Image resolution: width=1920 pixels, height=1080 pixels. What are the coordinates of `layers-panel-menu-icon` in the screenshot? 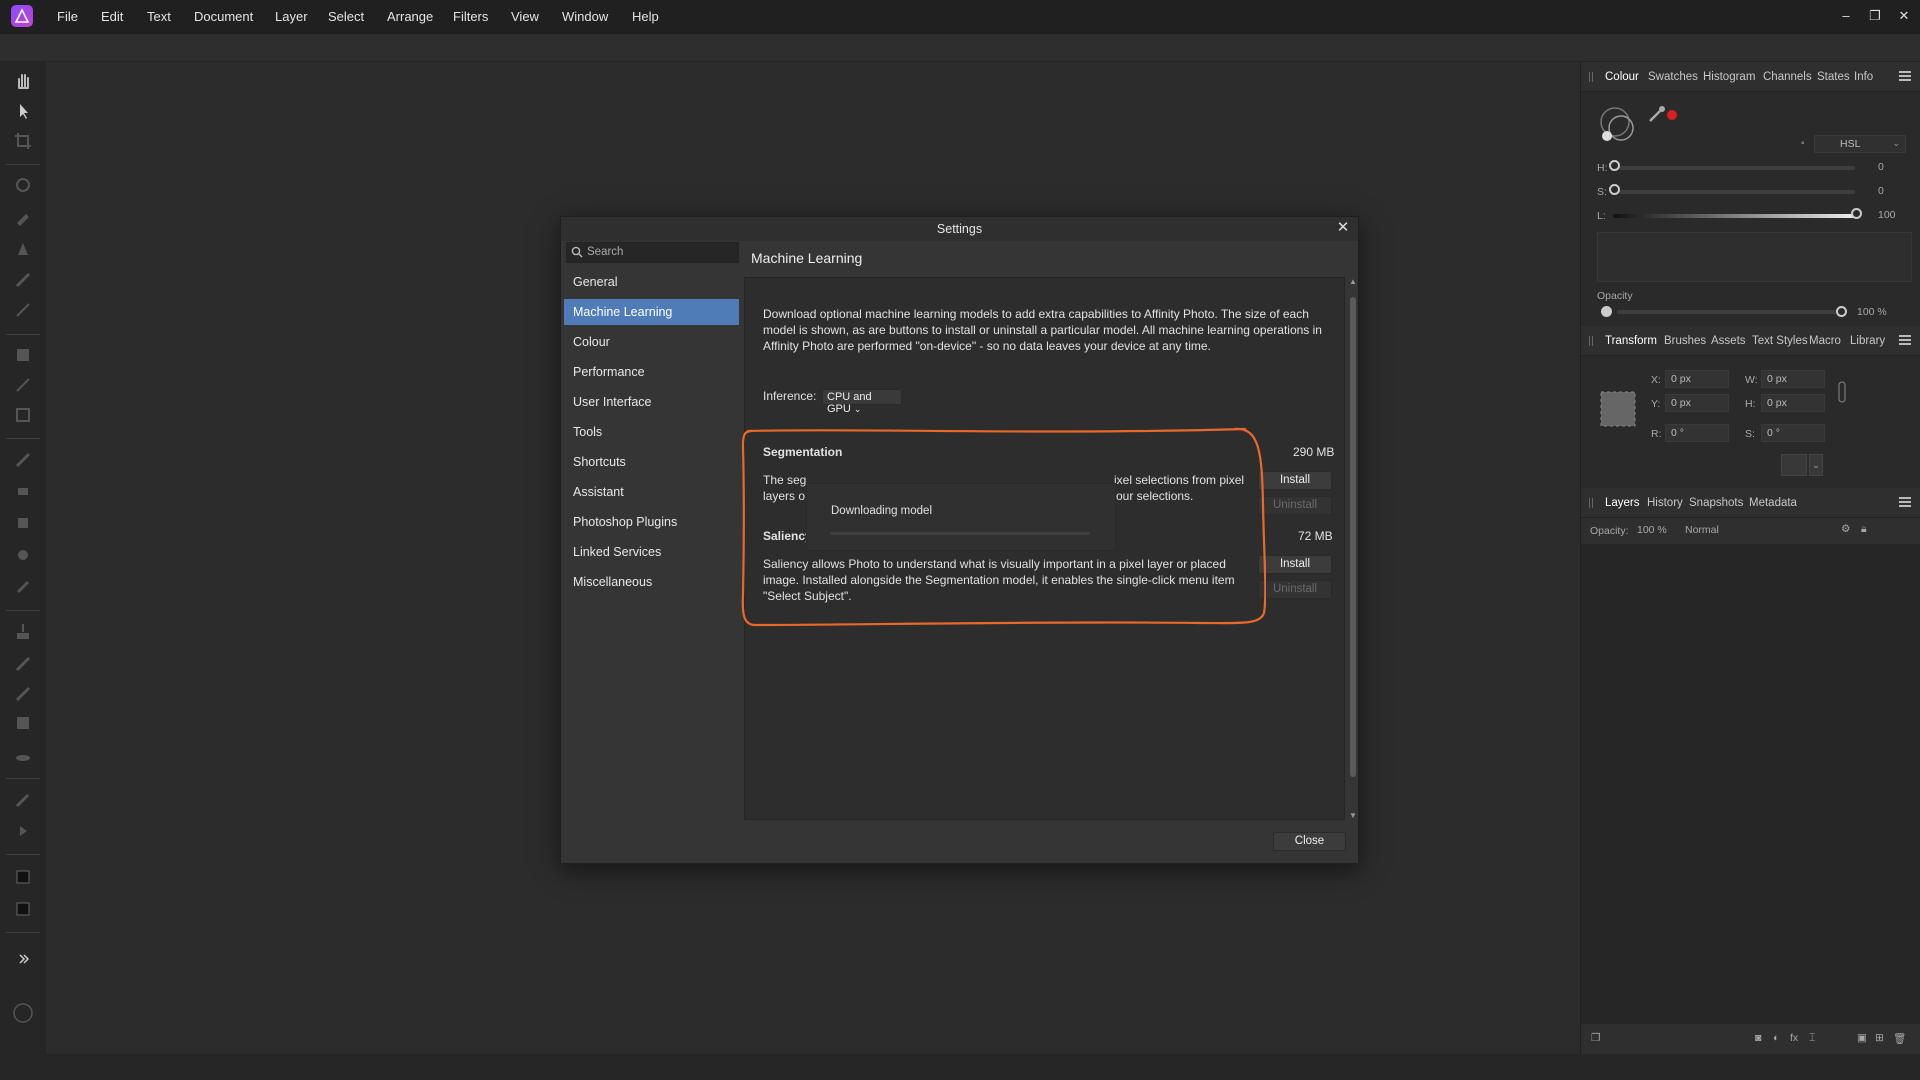 It's located at (1905, 502).